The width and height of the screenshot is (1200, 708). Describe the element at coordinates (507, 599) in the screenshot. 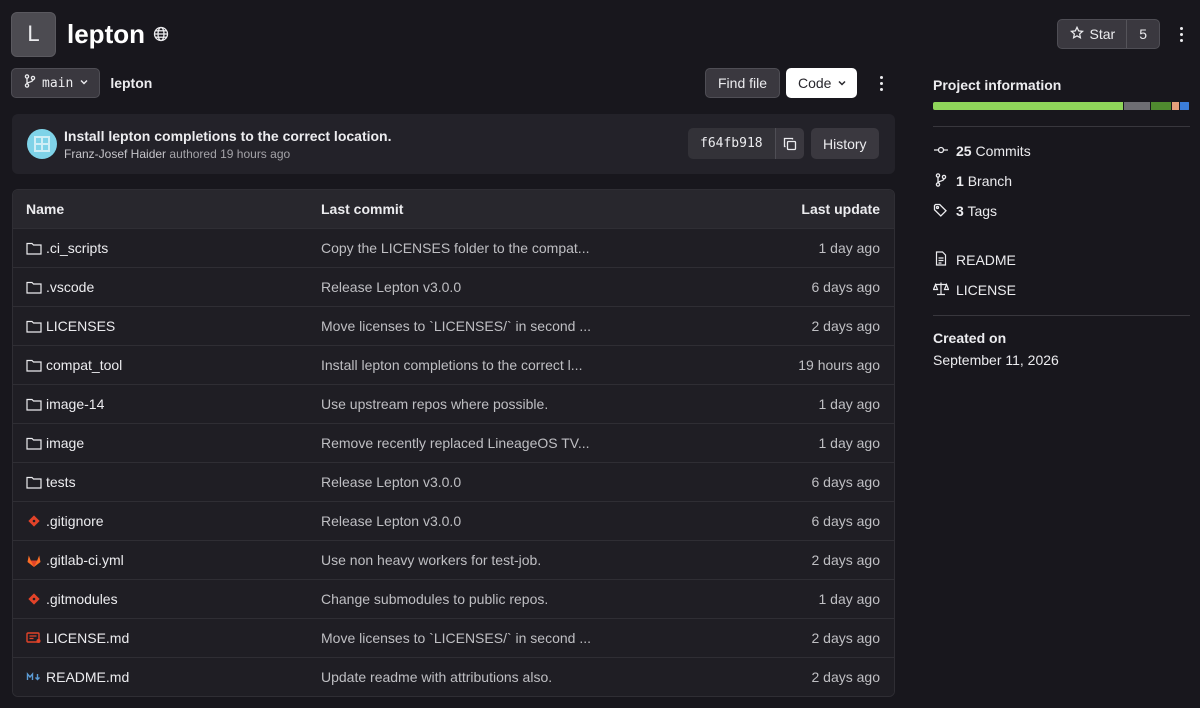

I see `file-last-commit: Change submodules to public repos.` at that location.